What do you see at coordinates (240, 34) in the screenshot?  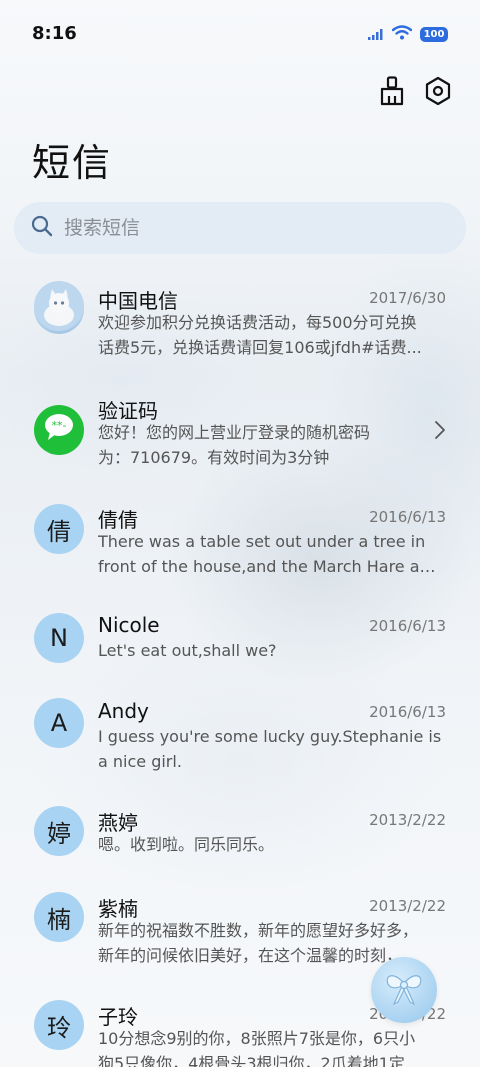 I see `status-bar: 8:16 100` at bounding box center [240, 34].